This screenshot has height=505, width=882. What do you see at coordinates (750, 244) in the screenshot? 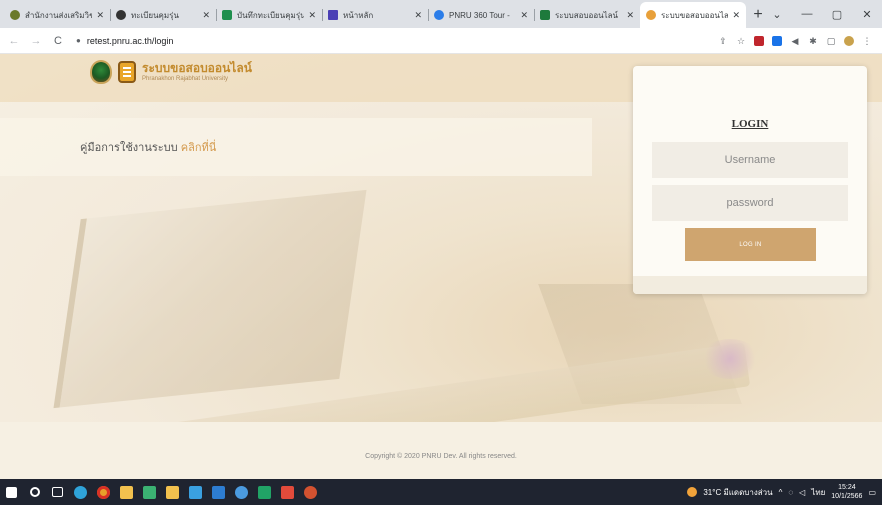
I see `login-button: LOG IN` at bounding box center [750, 244].